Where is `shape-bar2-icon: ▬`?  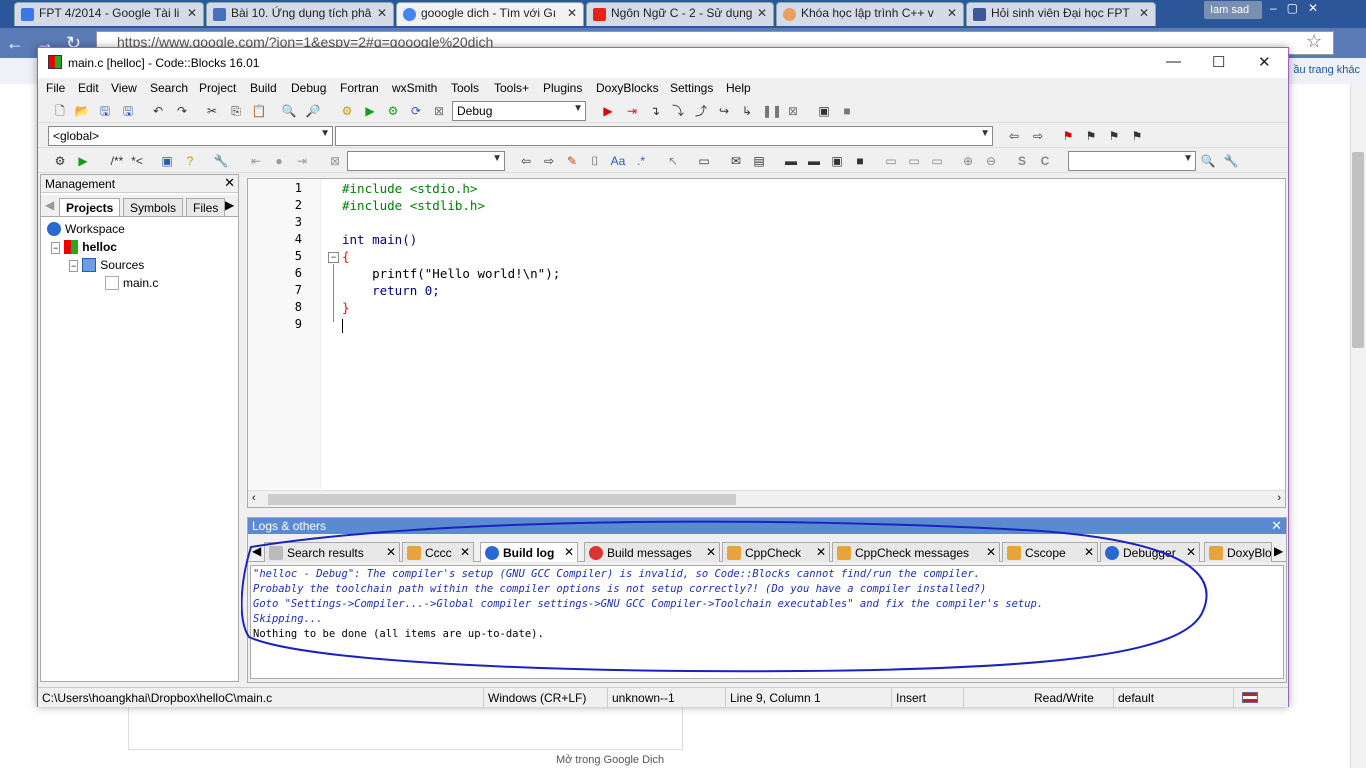
shape-bar2-icon: ▬ is located at coordinates (814, 161).